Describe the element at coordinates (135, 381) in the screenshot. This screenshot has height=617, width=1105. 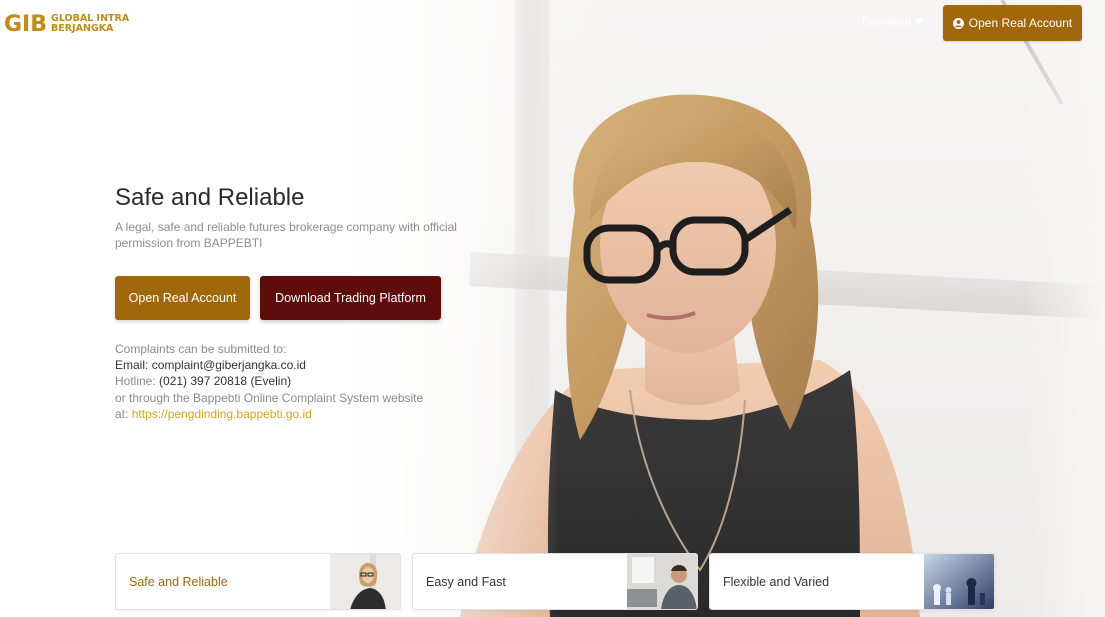
I see `hotline-label: Hotline:` at that location.